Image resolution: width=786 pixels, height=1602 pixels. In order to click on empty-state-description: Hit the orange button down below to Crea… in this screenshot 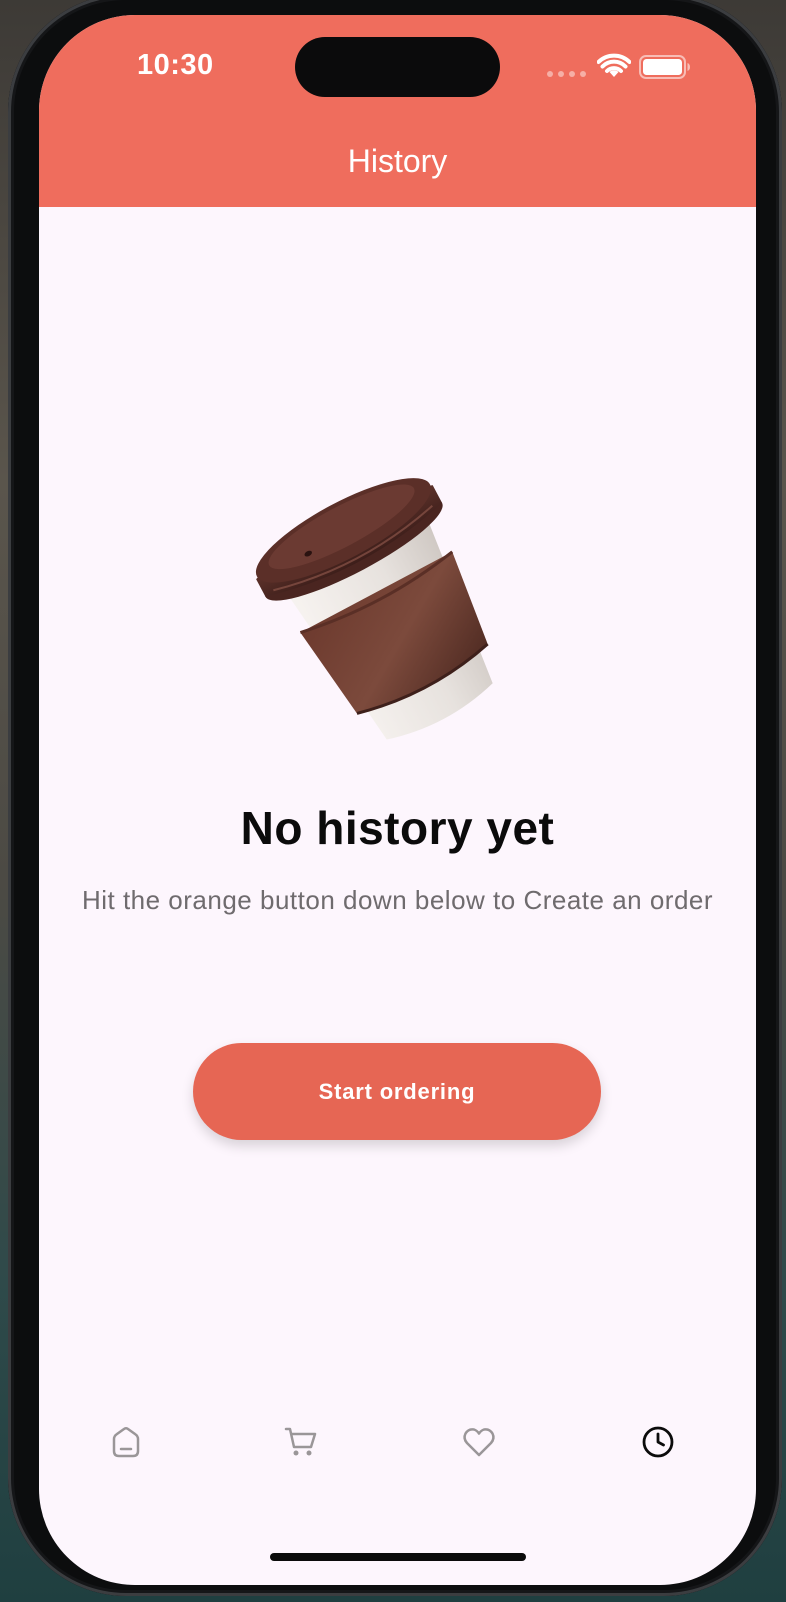, I will do `click(397, 900)`.